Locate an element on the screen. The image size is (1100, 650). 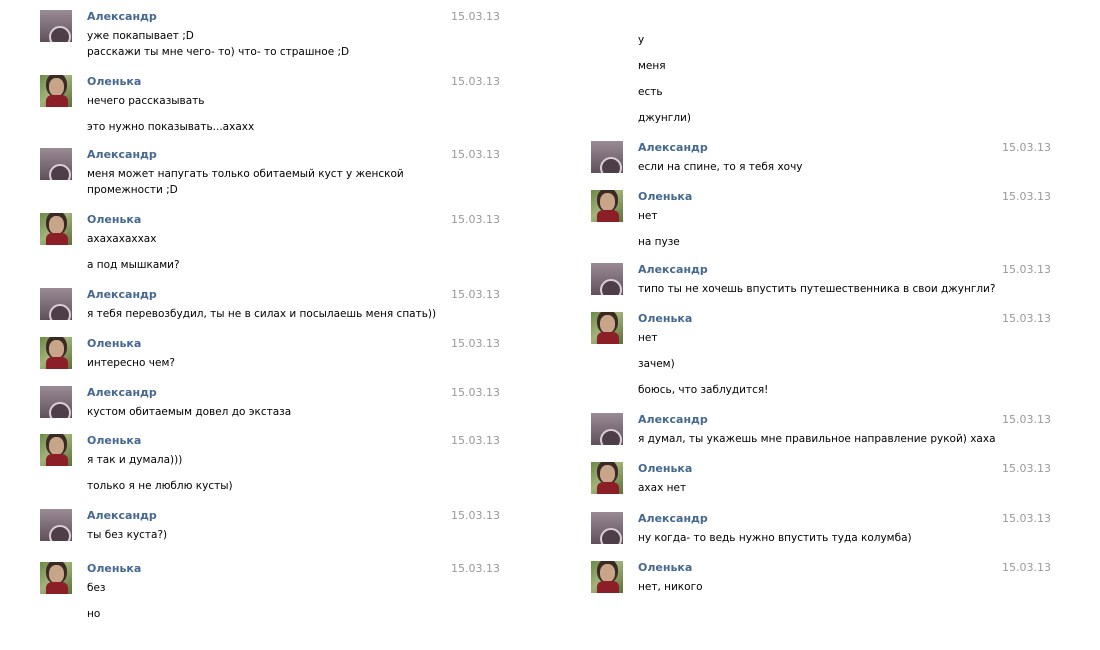
message-text: на пузе is located at coordinates (659, 242).